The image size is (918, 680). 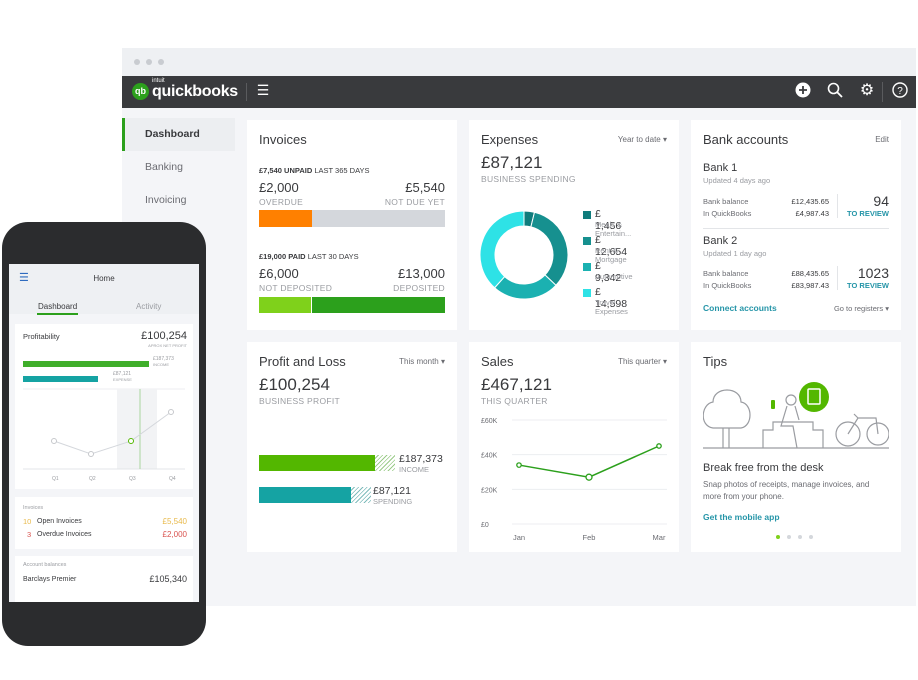 What do you see at coordinates (720, 168) in the screenshot?
I see `bank-name: Bank 1` at bounding box center [720, 168].